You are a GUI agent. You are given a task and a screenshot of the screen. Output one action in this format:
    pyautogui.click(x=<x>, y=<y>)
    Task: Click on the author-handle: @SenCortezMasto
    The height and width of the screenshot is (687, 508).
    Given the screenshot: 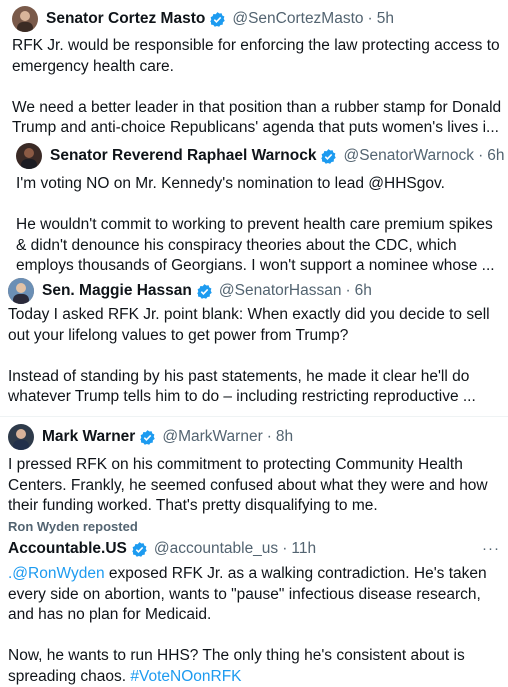 What is the action you would take?
    pyautogui.click(x=297, y=19)
    